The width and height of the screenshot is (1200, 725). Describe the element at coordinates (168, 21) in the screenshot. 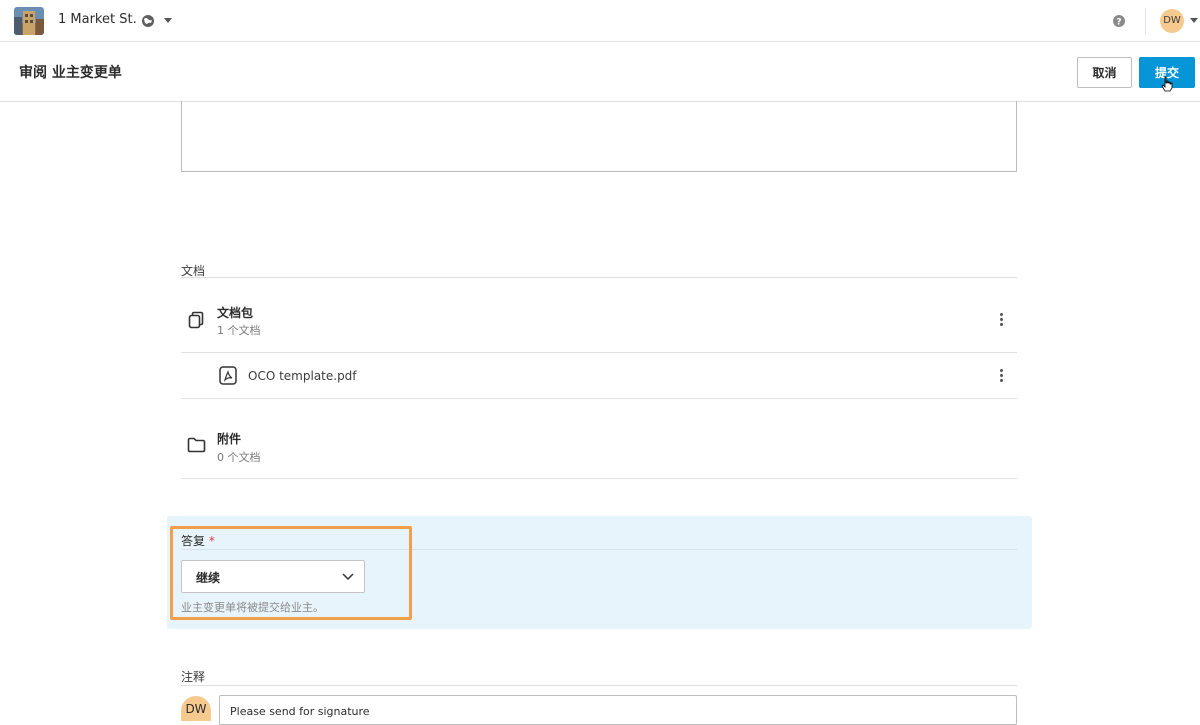

I see `chevron-down-icon` at that location.